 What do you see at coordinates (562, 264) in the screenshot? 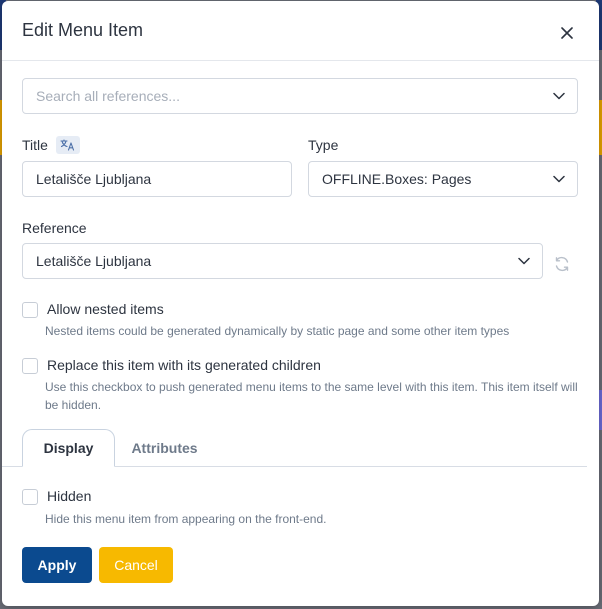
I see `refresh-icon` at bounding box center [562, 264].